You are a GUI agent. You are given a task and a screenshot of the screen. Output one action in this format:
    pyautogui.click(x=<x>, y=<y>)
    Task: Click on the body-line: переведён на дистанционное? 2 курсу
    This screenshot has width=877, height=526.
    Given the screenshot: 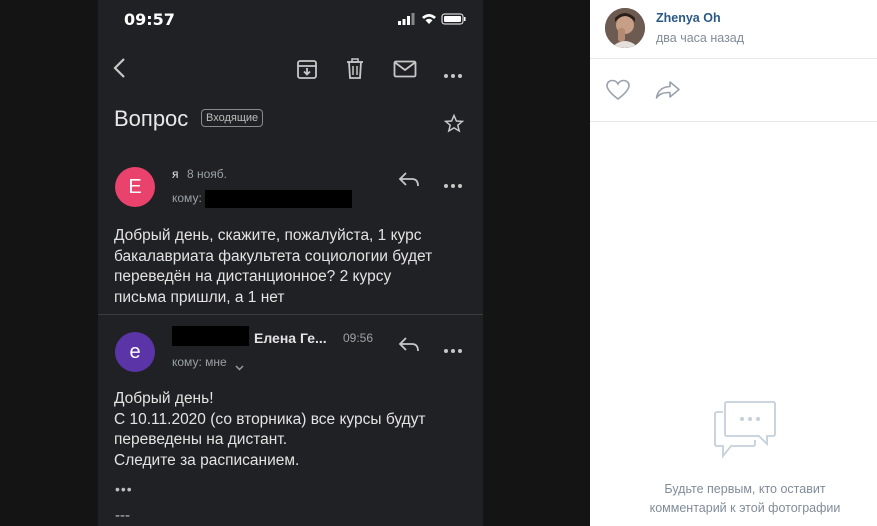 What is the action you would take?
    pyautogui.click(x=253, y=276)
    